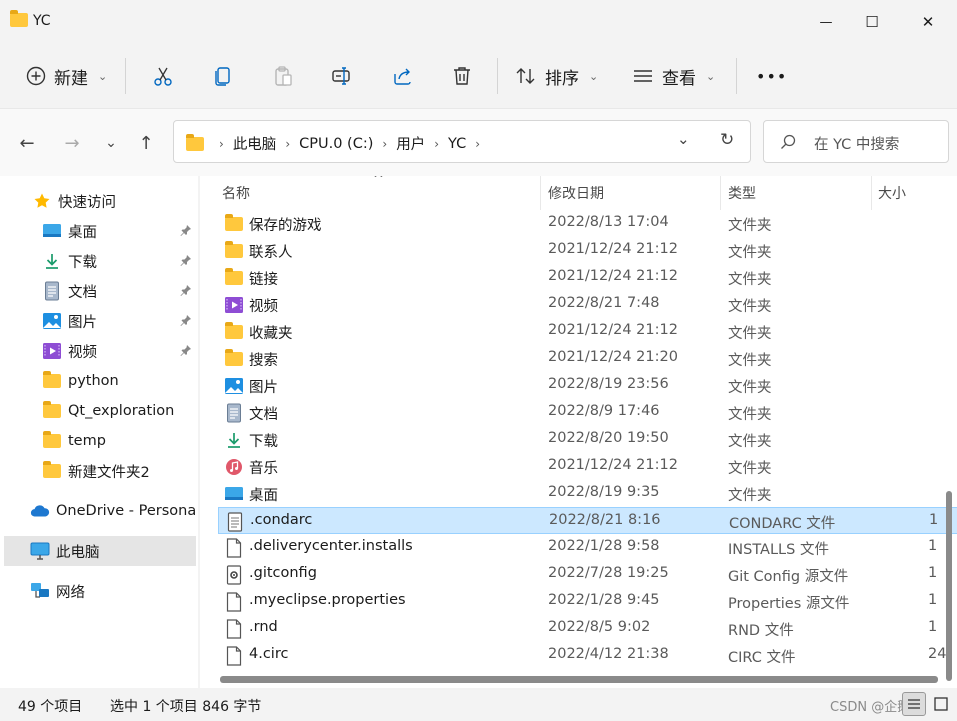  Describe the element at coordinates (587, 493) in the screenshot. I see `file-row: 桌面 2022/8/19 9:35 文件夹` at that location.